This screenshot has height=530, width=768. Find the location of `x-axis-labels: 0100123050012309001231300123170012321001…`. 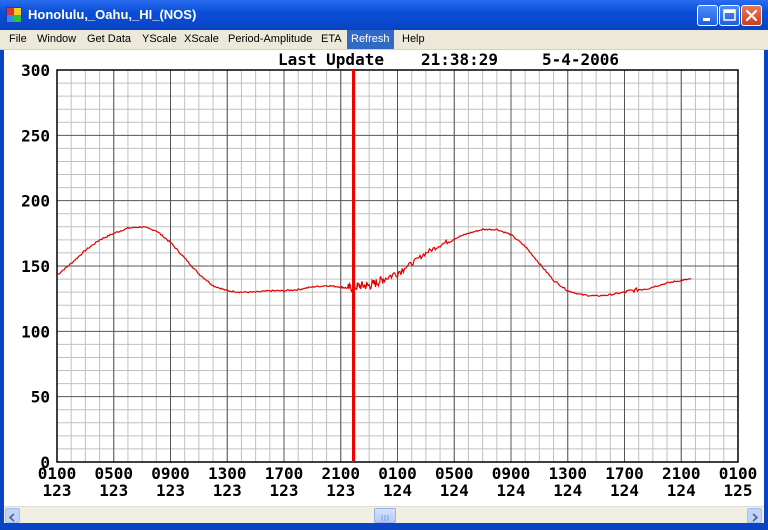

x-axis-labels: 0100123050012309001231300123170012321001… is located at coordinates (398, 482).